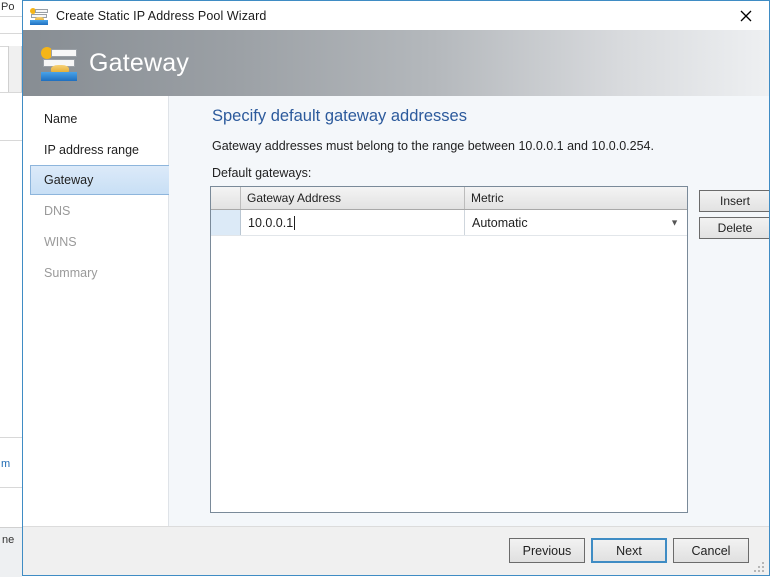  What do you see at coordinates (91, 150) in the screenshot?
I see `sidebar-item-label: IP address range` at bounding box center [91, 150].